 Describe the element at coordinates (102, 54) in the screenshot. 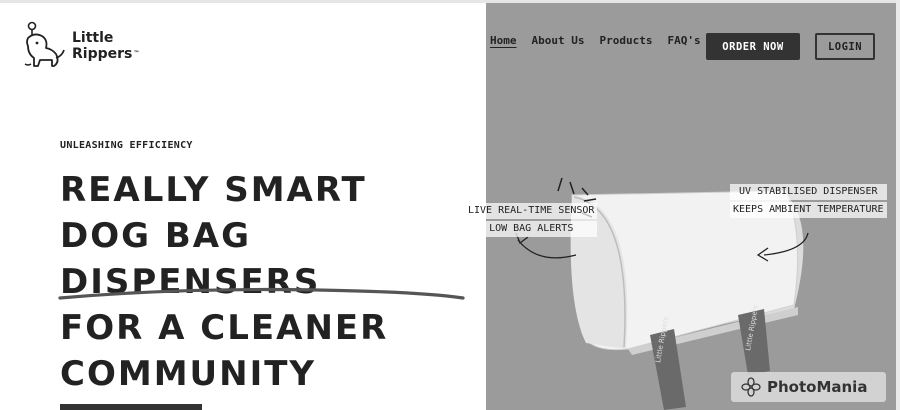

I see `brand-name-line2: Rippers` at that location.